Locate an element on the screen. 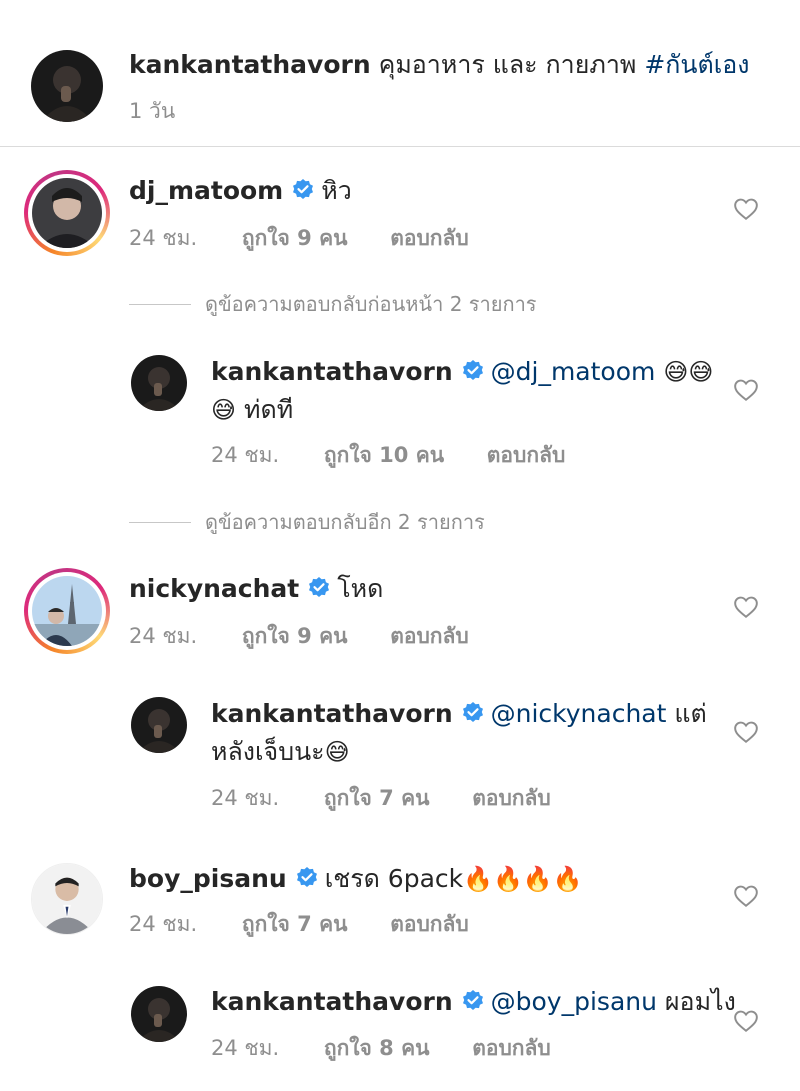 The width and height of the screenshot is (800, 1091). reply-meta: 24 ชม. ถูกใจ 10 คน ตอบกลับ is located at coordinates (388, 455).